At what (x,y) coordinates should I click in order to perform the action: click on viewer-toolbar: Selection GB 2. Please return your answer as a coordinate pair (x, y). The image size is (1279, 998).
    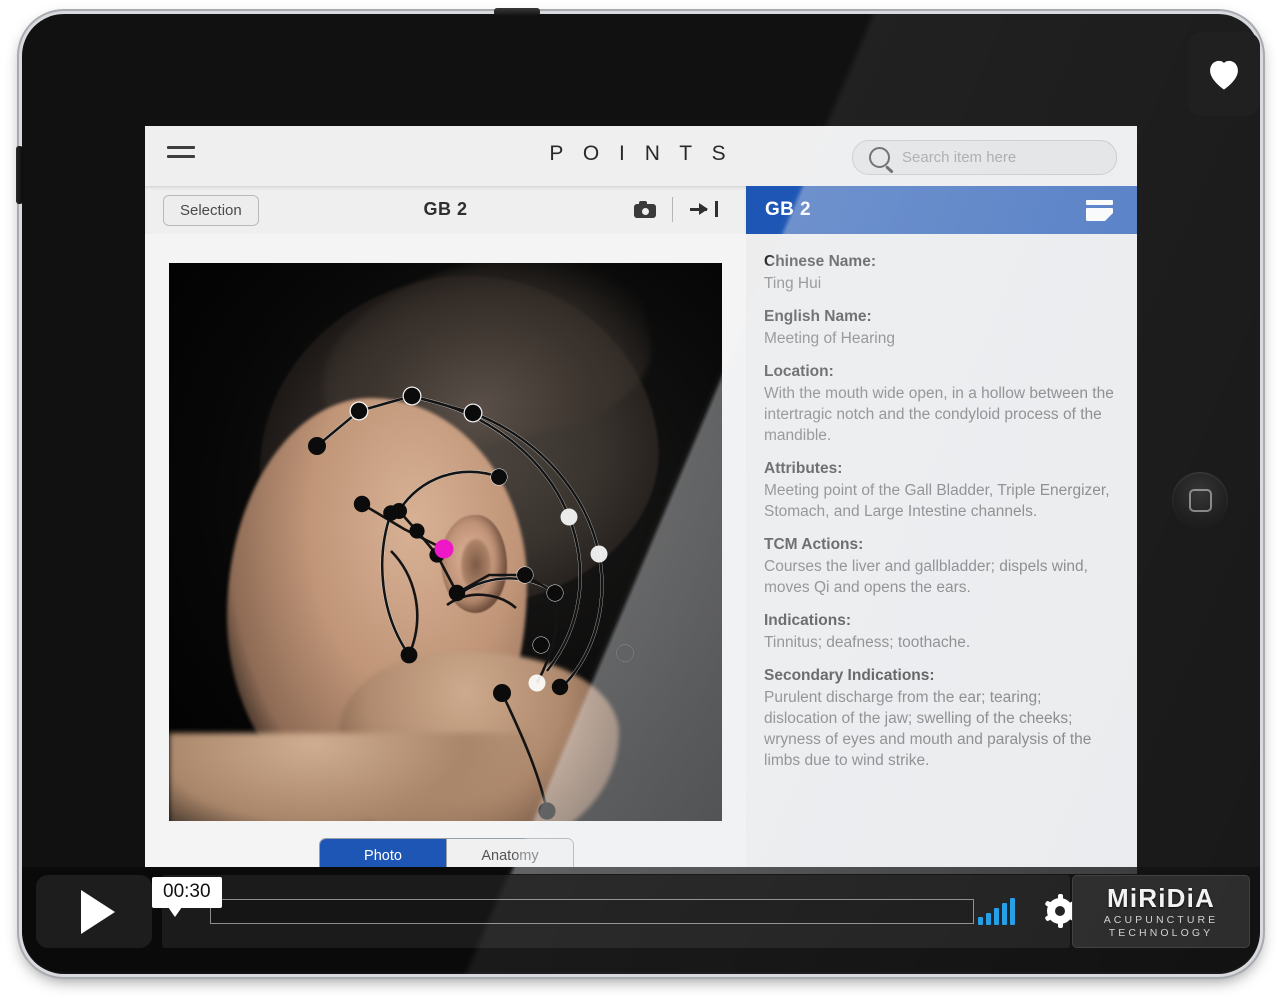
    Looking at the image, I should click on (445, 210).